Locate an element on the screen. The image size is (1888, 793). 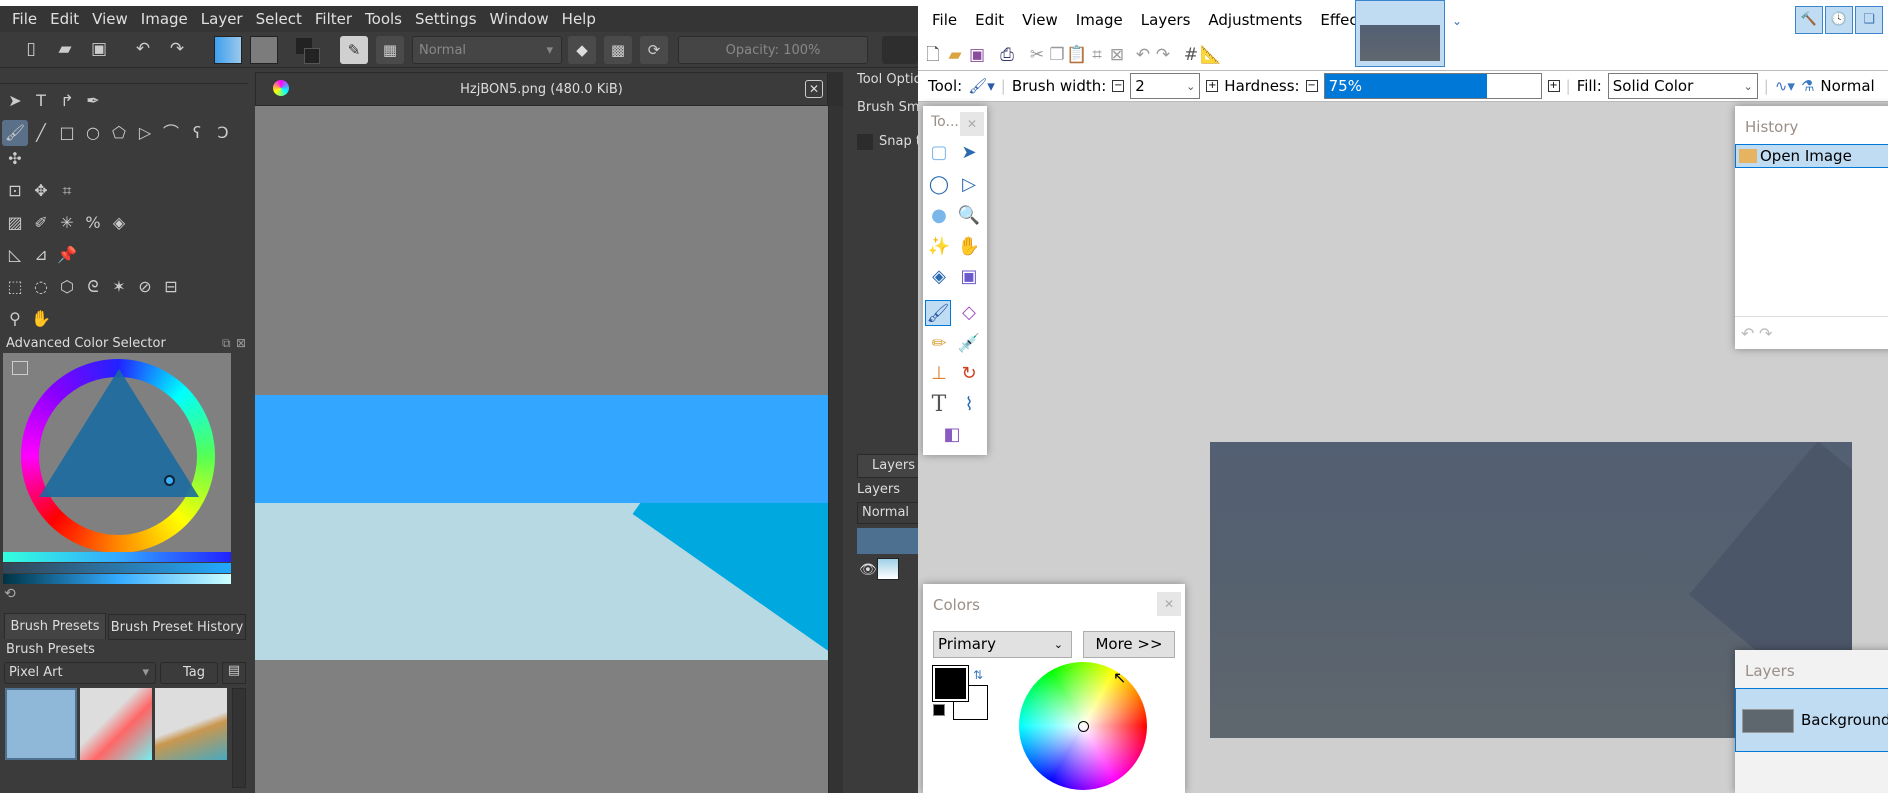
layer-row-background: Background is located at coordinates (1811, 720).